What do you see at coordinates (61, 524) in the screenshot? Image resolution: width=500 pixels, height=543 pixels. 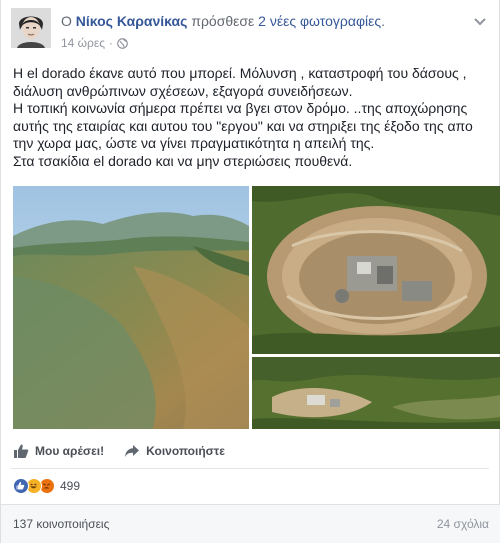 I see `shares-count: 137 κοινοποιήσεις` at bounding box center [61, 524].